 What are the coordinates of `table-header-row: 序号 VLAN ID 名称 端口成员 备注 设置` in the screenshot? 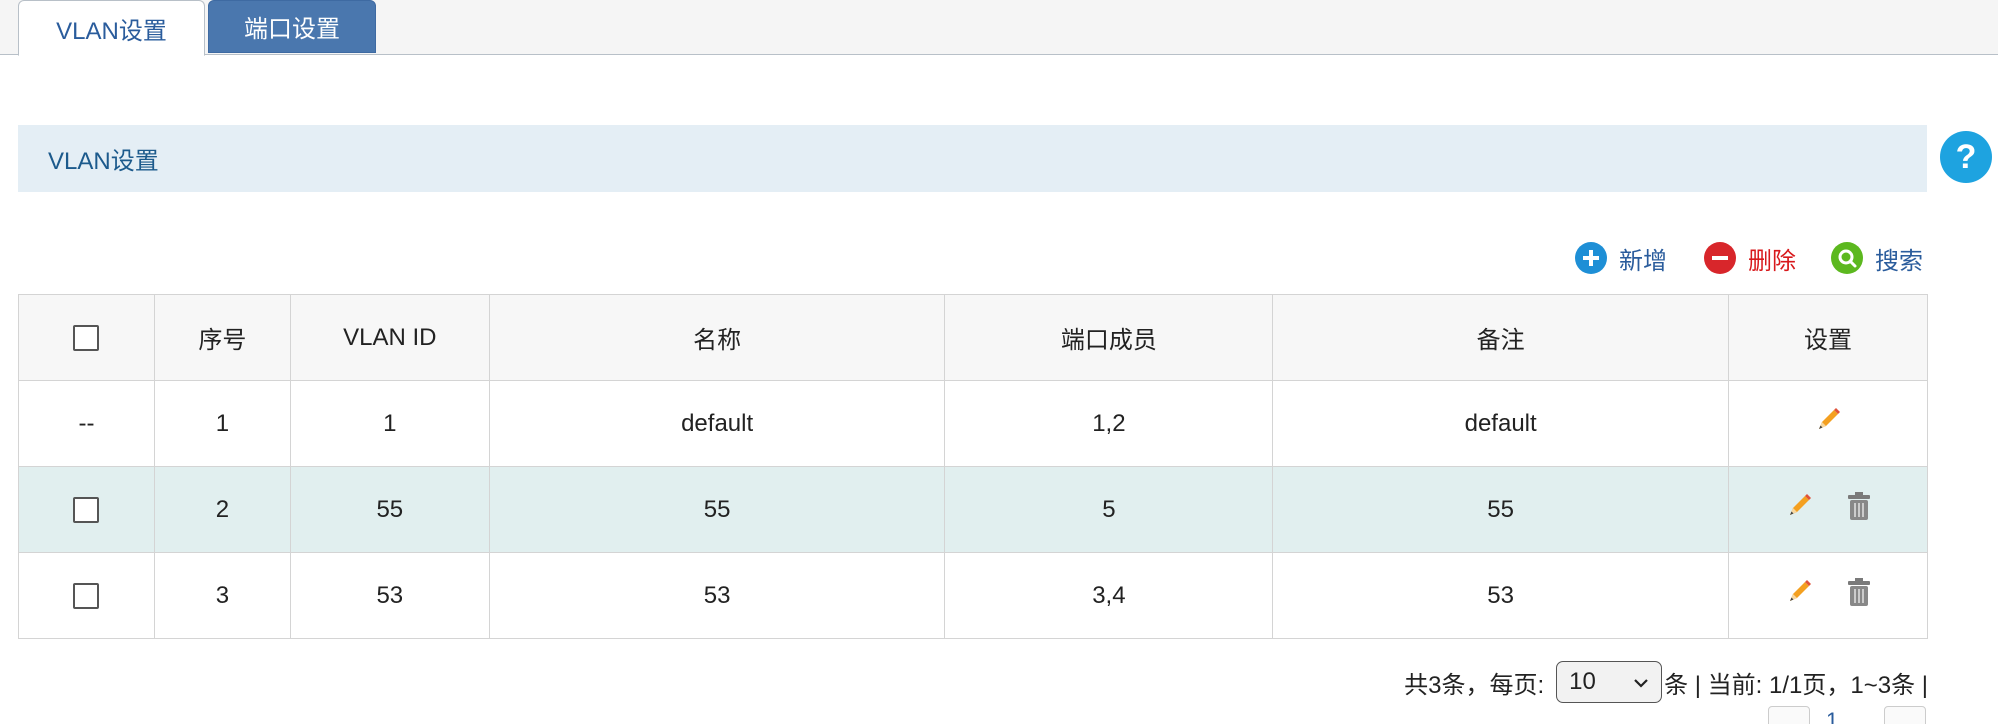 It's located at (973, 337).